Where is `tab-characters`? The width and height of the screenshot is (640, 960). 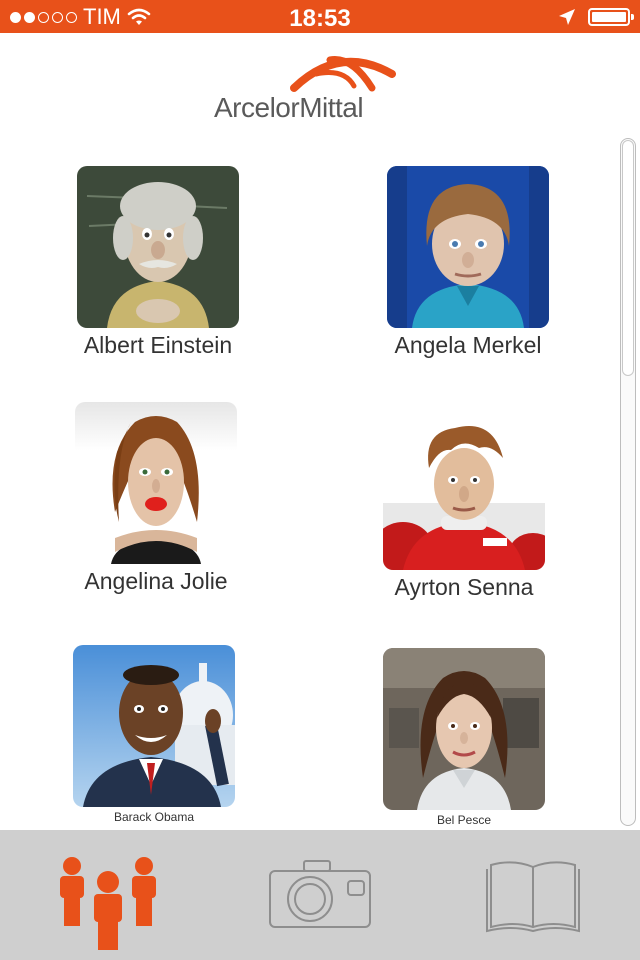
tab-characters is located at coordinates (106, 895).